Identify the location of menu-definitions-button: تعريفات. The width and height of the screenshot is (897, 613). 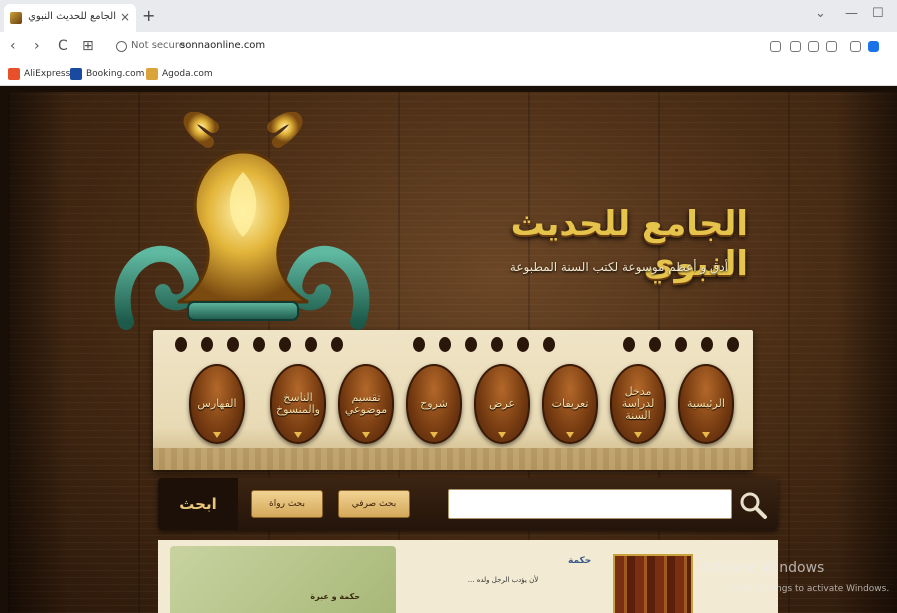
(570, 404).